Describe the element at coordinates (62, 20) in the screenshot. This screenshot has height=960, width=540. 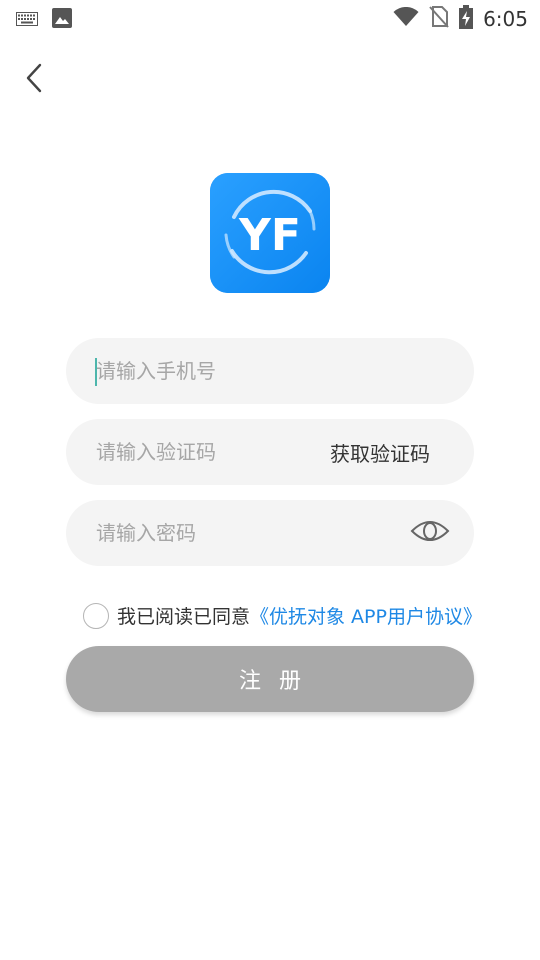
I see `image-icon` at that location.